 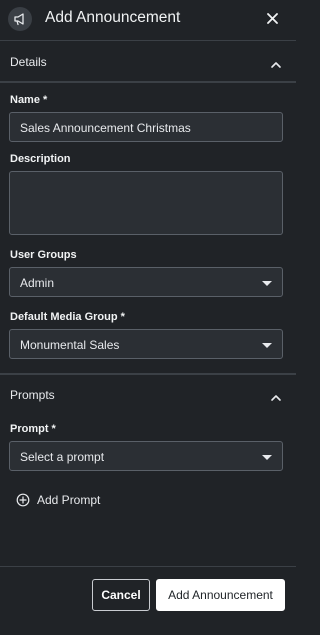 I want to click on add-prompt-button: Add Prompt, so click(x=58, y=500).